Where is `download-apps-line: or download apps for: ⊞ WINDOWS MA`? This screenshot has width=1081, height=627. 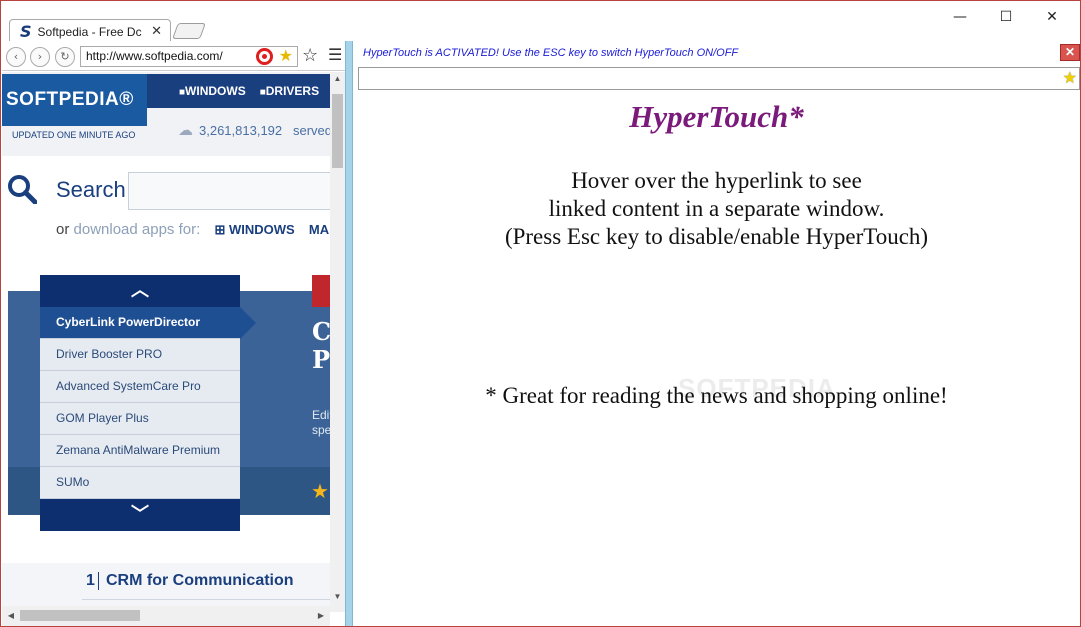
download-apps-line: or download apps for: ⊞ WINDOWS MA is located at coordinates (192, 229).